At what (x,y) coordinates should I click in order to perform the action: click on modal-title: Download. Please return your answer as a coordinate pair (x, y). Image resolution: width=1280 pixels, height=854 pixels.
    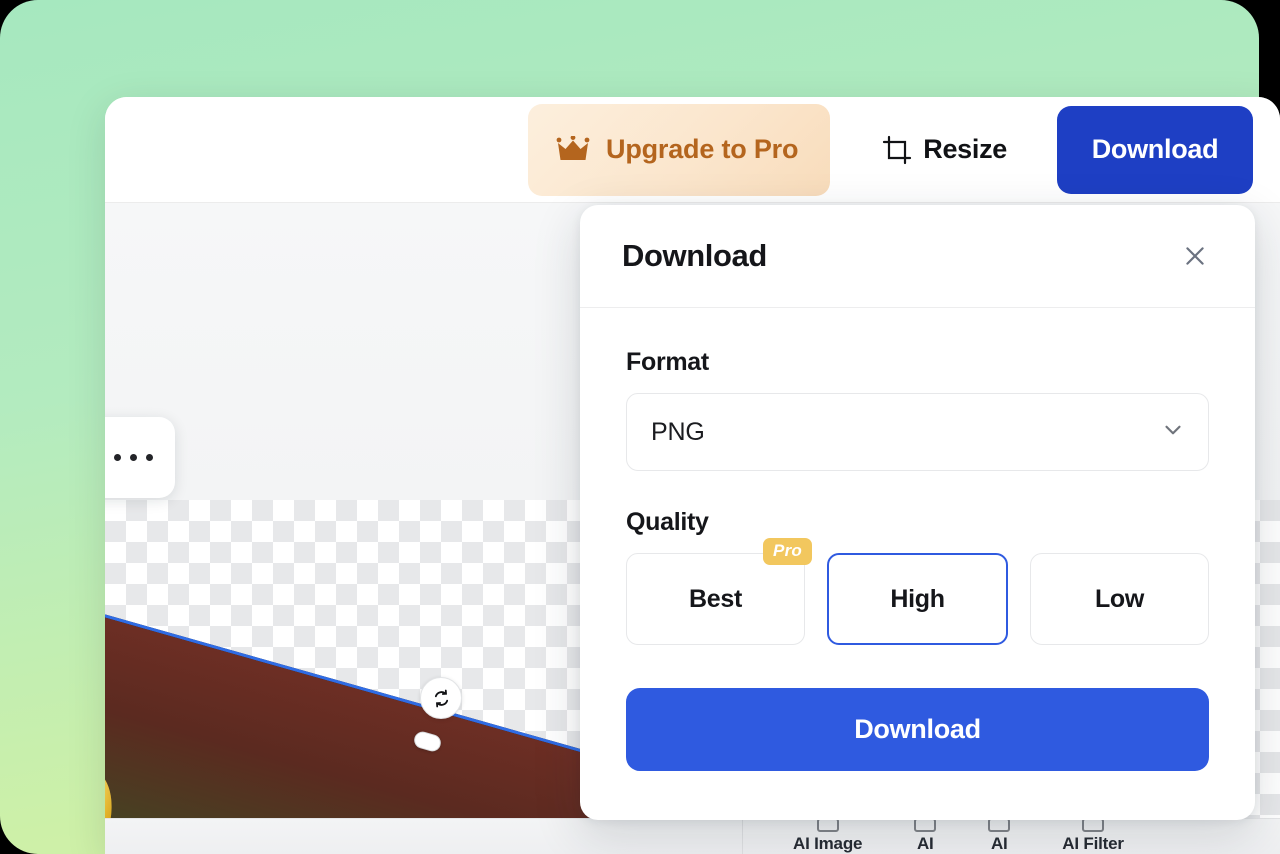
    Looking at the image, I should click on (694, 255).